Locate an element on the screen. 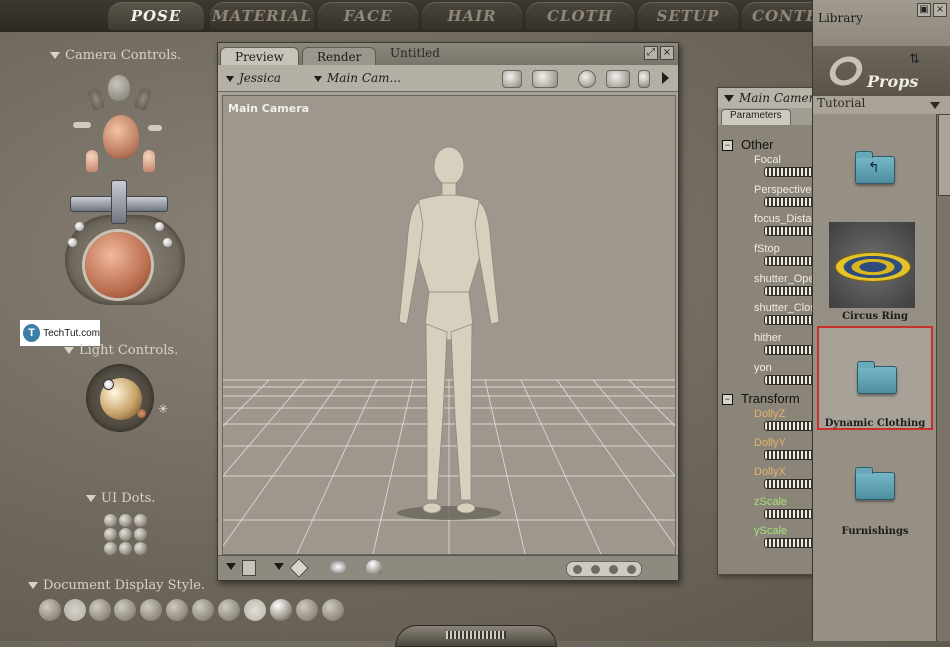 This screenshot has width=950, height=647. figure-dropdown: Jessica is located at coordinates (253, 78).